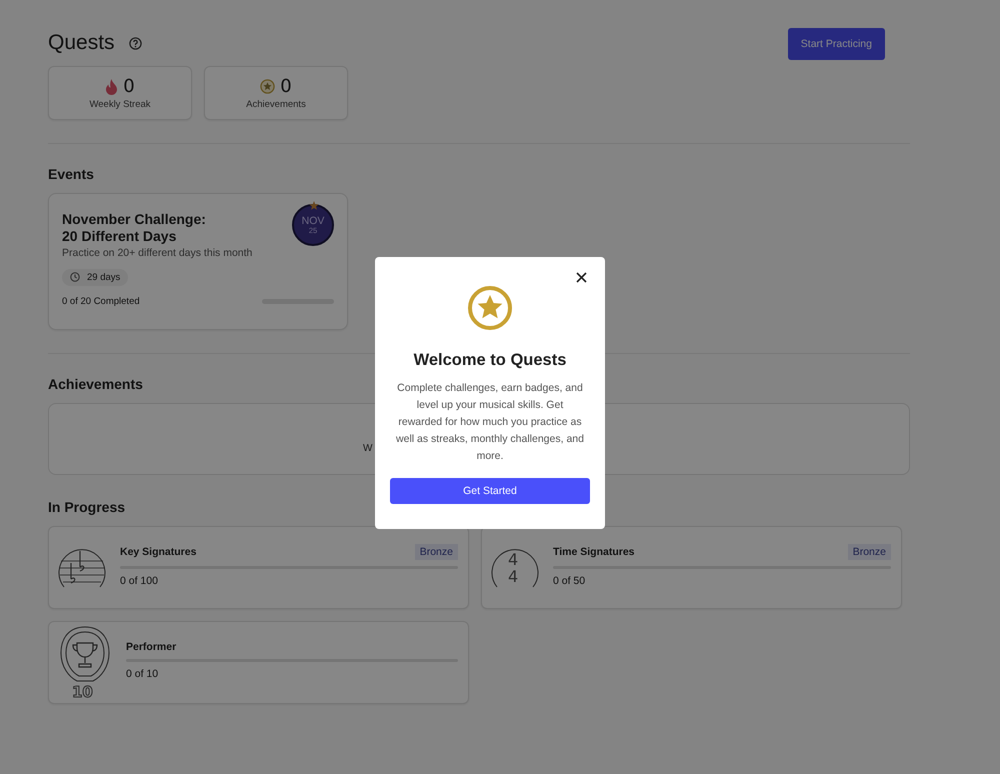 The width and height of the screenshot is (1000, 774). I want to click on quest-name: Time Signatures, so click(593, 552).